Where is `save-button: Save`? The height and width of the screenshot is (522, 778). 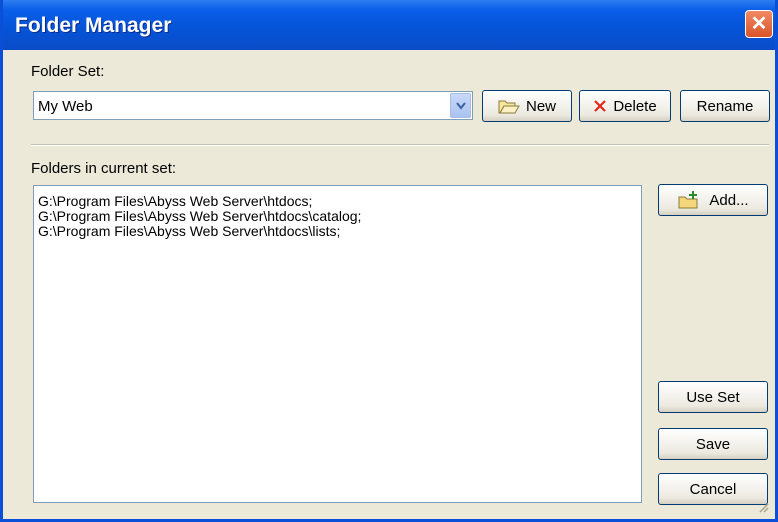 save-button: Save is located at coordinates (713, 444).